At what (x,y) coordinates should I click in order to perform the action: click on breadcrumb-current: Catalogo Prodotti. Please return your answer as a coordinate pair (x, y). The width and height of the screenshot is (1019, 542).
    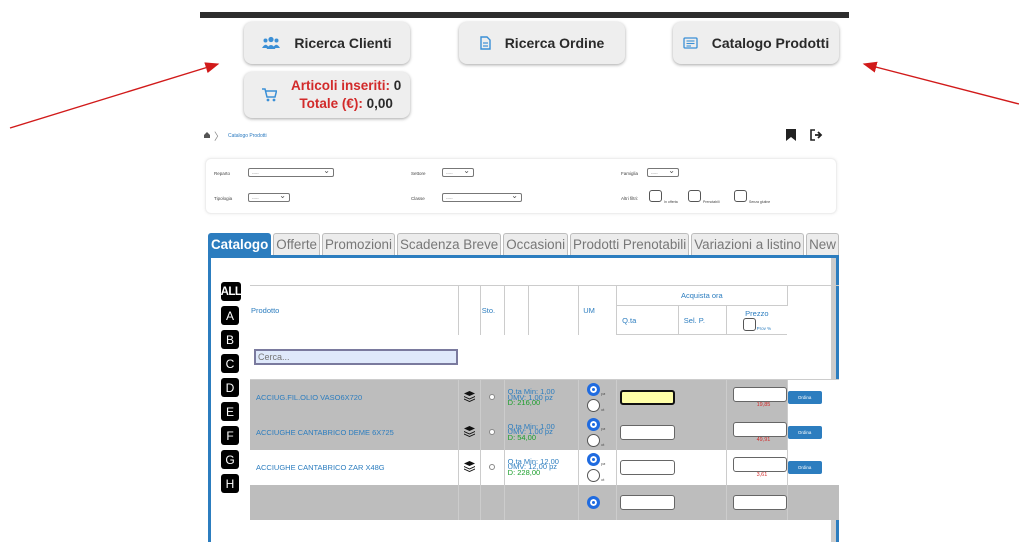
    Looking at the image, I should click on (247, 135).